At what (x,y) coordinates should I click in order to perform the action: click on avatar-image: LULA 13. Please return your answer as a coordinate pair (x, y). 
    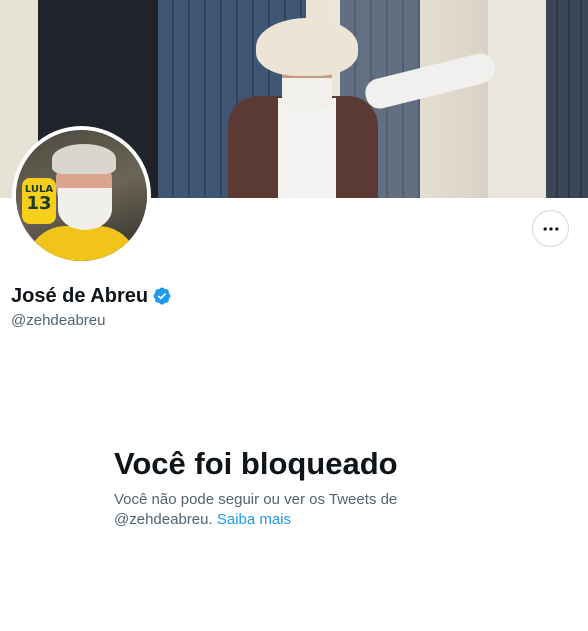
    Looking at the image, I should click on (81, 195).